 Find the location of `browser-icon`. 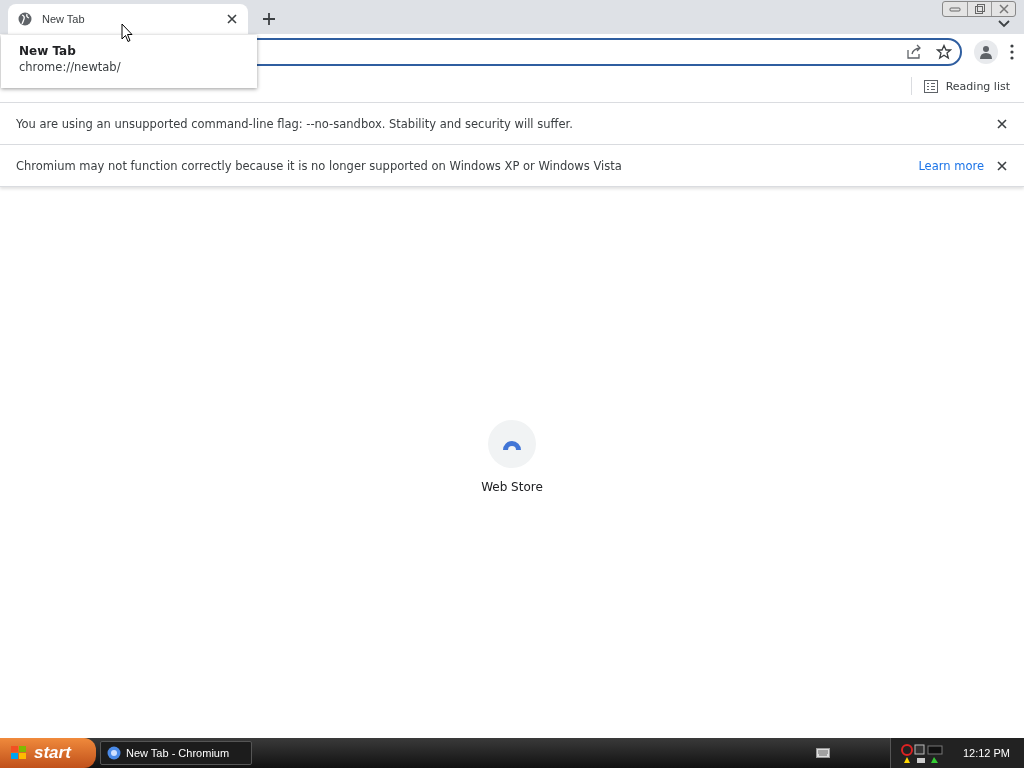

browser-icon is located at coordinates (114, 753).